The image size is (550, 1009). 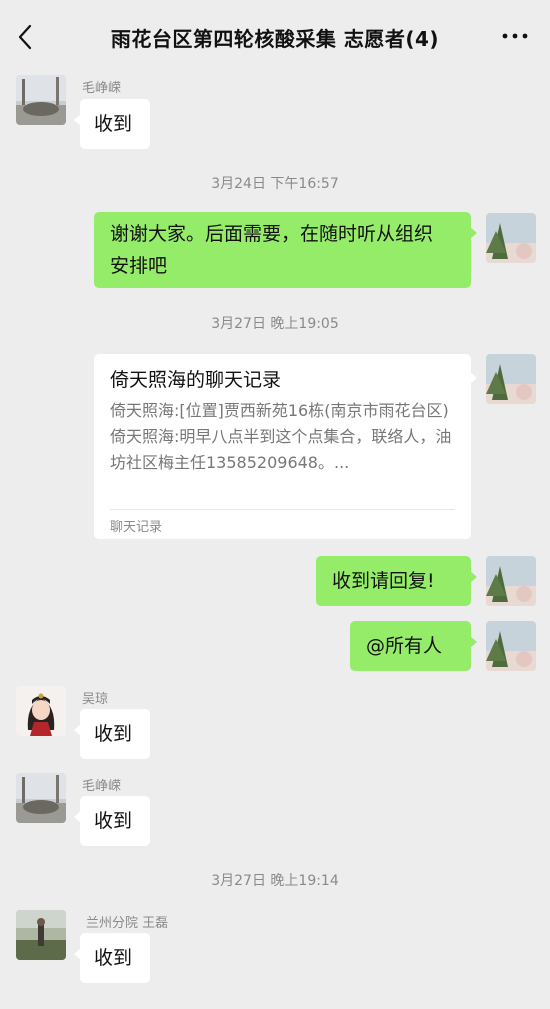 I want to click on chevron-left-icon, so click(x=25, y=37).